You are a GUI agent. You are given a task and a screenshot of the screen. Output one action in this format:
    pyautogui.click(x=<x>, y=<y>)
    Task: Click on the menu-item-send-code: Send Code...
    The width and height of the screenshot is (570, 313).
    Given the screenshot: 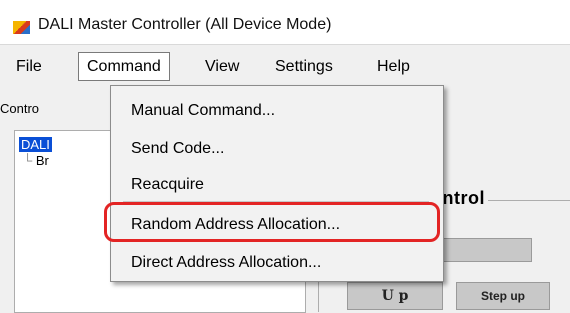 What is the action you would take?
    pyautogui.click(x=177, y=149)
    